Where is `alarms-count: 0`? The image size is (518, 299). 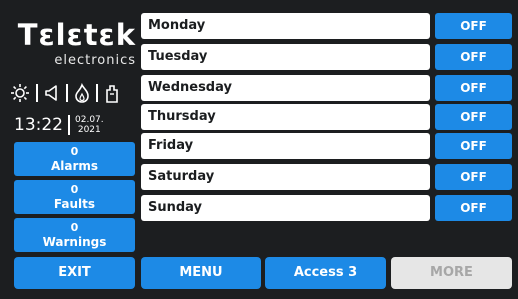 alarms-count: 0 is located at coordinates (74, 151).